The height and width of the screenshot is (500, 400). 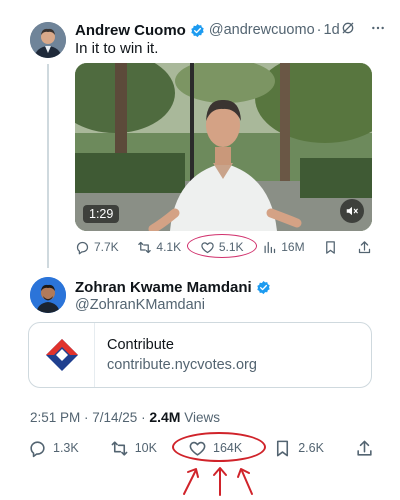 What do you see at coordinates (231, 247) in the screenshot?
I see `like-count: 5.1K` at bounding box center [231, 247].